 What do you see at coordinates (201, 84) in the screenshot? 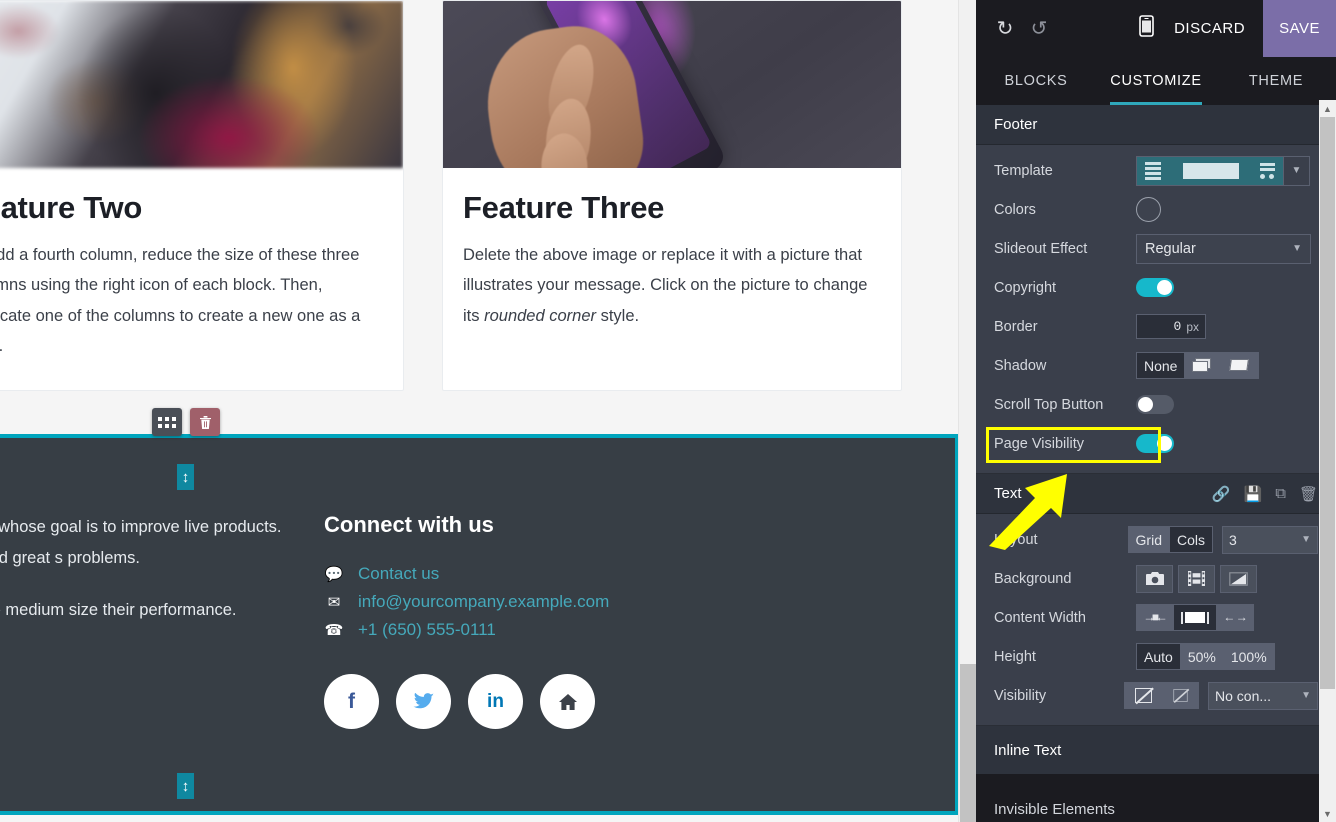
I see `clothing-rack-photo` at bounding box center [201, 84].